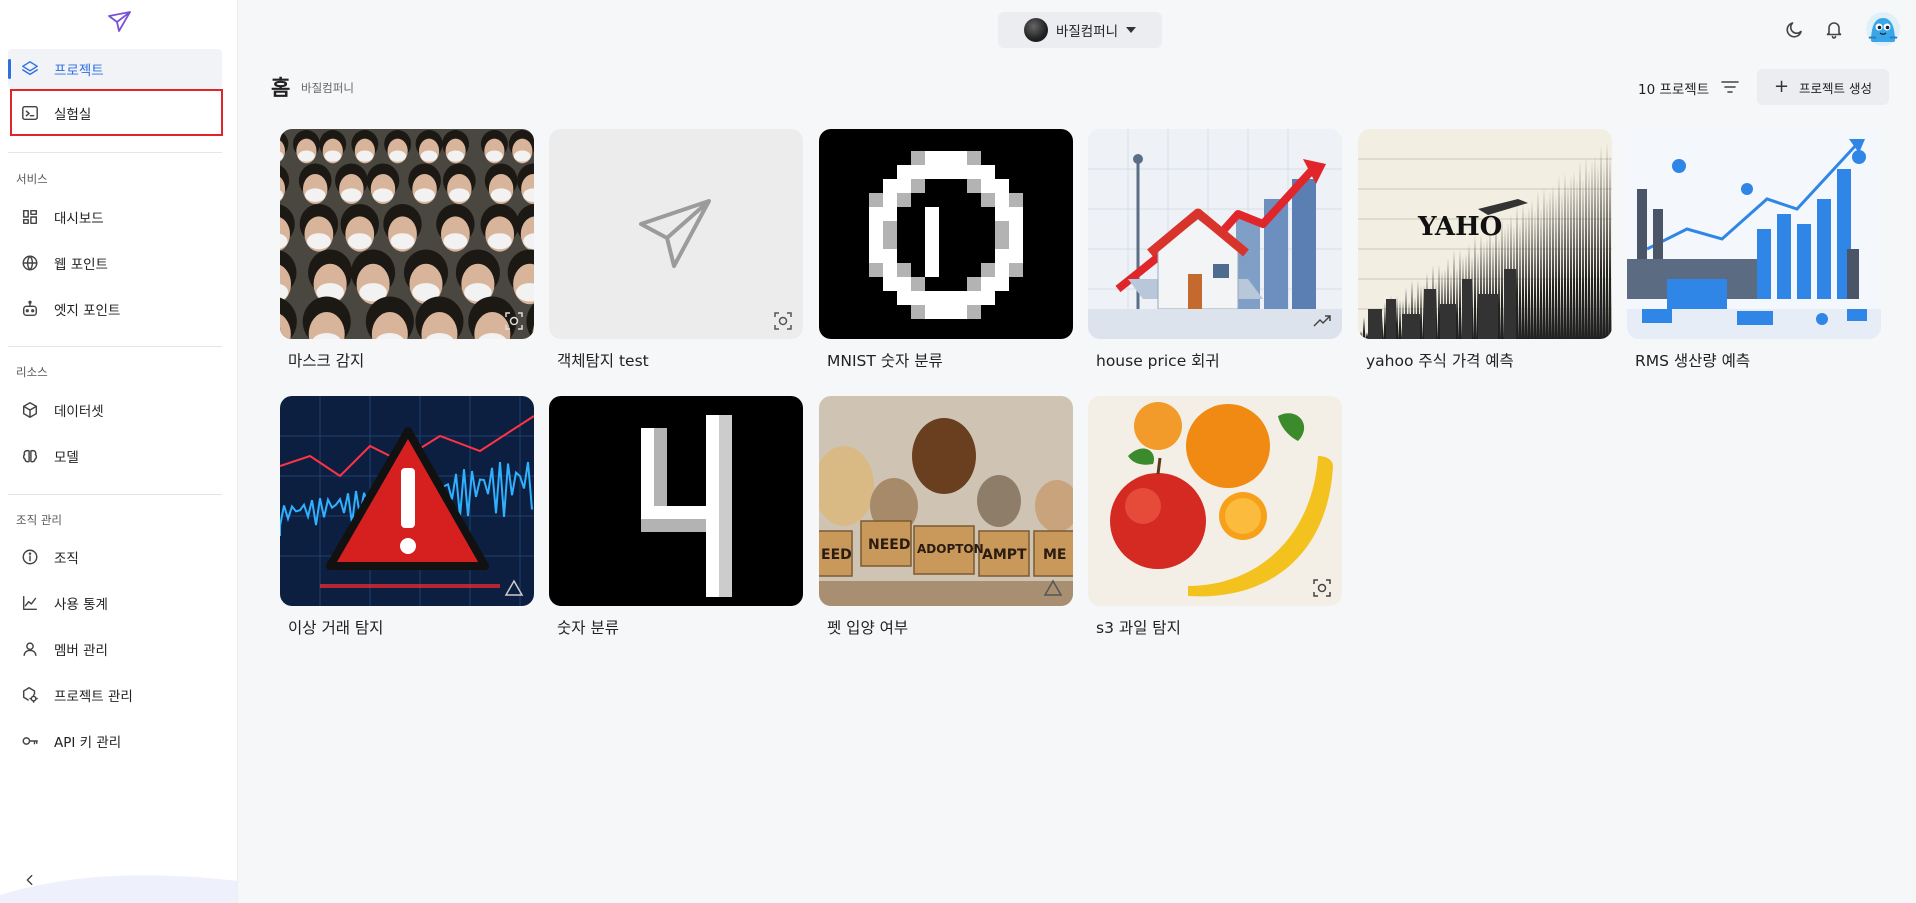  I want to click on pets-image: EED NEED ADOPTON AMPT ME, so click(946, 501).